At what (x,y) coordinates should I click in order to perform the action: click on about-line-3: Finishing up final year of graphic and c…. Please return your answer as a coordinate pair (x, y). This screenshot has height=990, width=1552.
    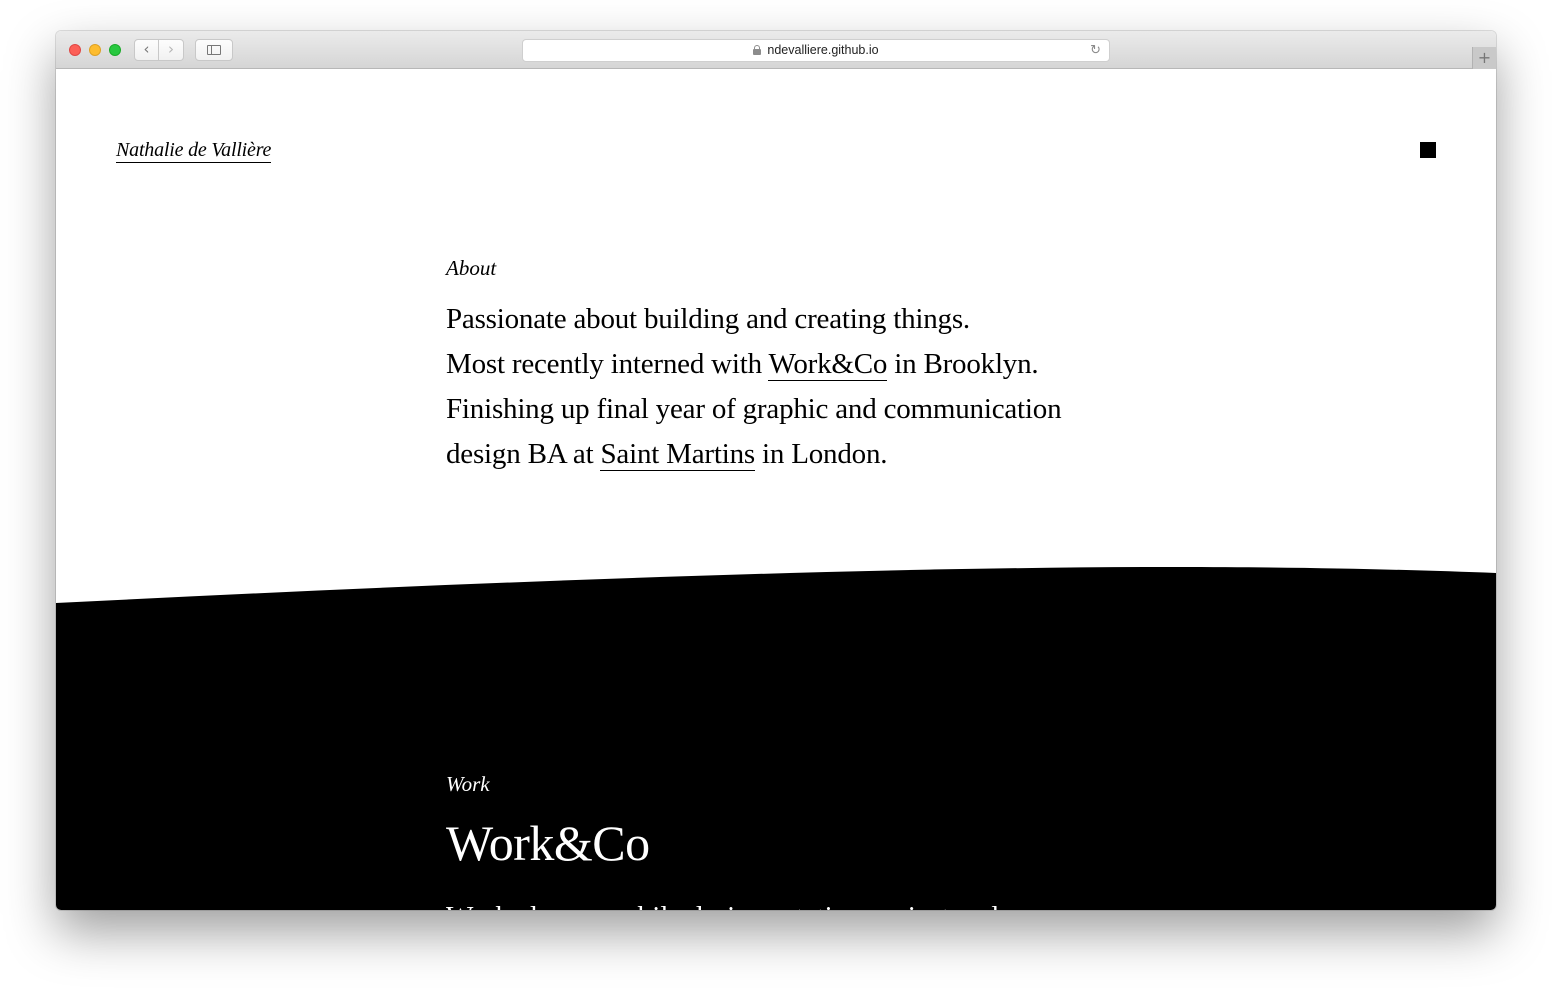
    Looking at the image, I should click on (754, 409).